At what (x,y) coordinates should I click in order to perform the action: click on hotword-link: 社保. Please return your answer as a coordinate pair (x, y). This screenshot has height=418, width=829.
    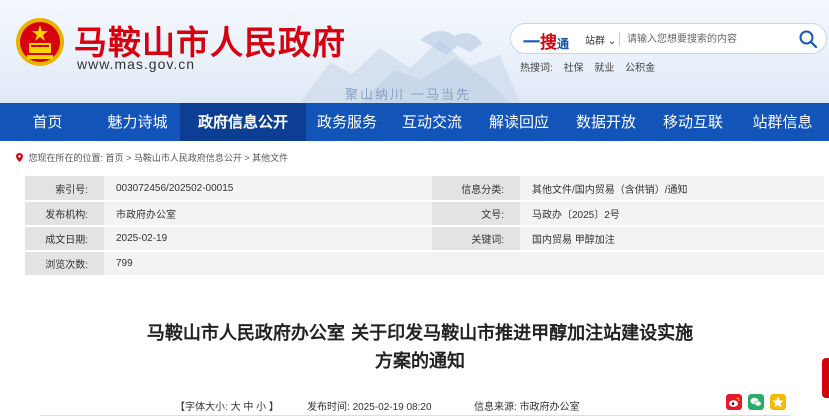
    Looking at the image, I should click on (574, 68).